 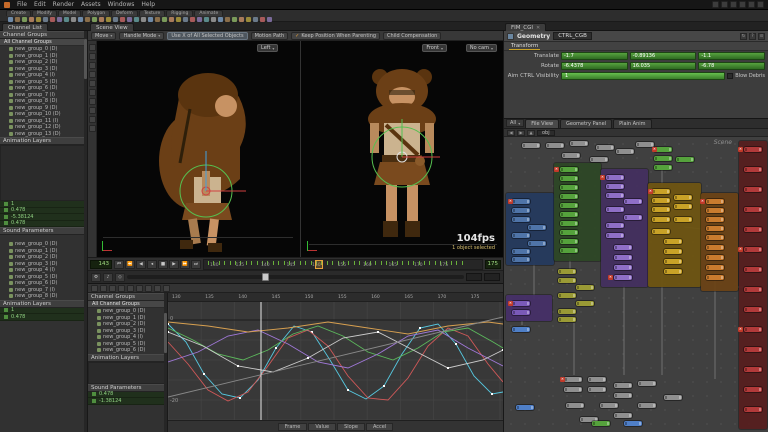 I want to click on network-breadcrumb: obj, so click(x=546, y=132).